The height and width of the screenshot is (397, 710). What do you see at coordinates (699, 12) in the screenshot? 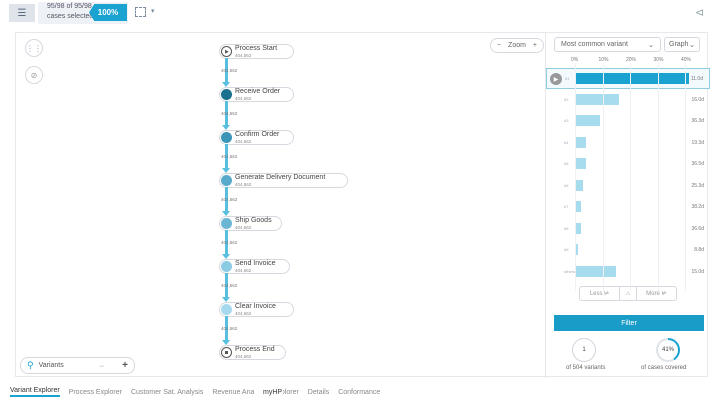
I see `share-icon: ⊲` at bounding box center [699, 12].